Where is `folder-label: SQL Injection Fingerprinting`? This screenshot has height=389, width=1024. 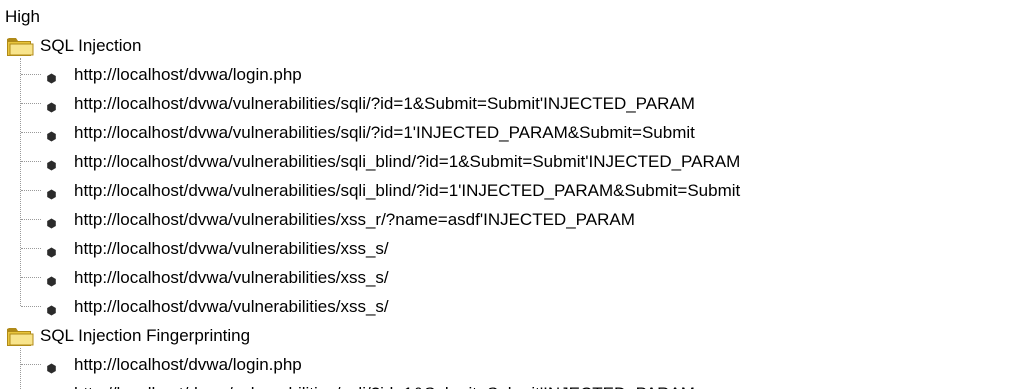
folder-label: SQL Injection Fingerprinting is located at coordinates (145, 335).